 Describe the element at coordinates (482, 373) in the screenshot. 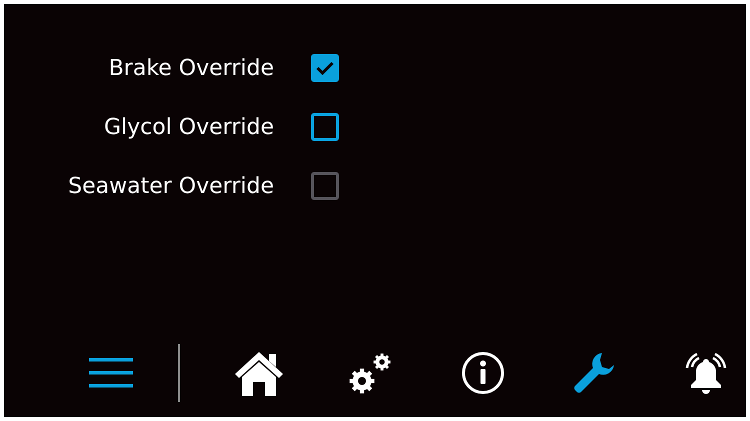

I see `info-icon` at that location.